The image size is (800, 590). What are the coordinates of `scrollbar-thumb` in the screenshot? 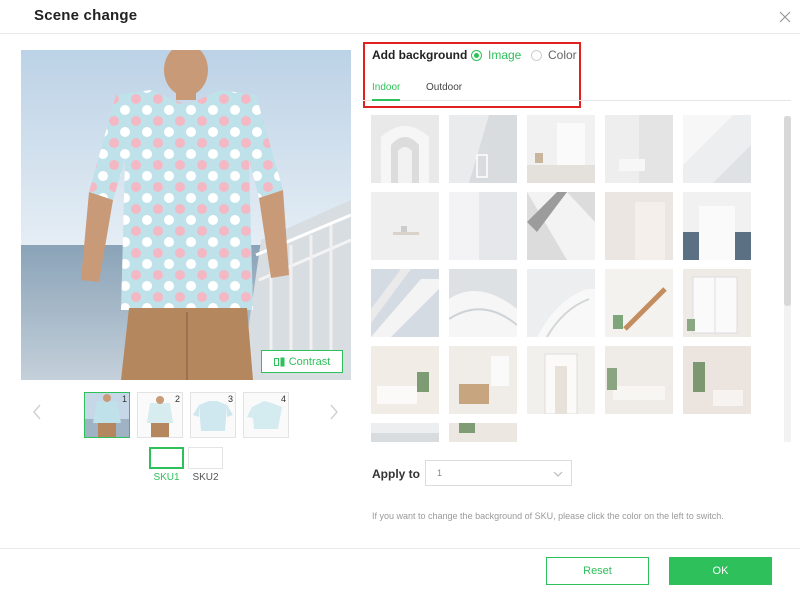 It's located at (787, 211).